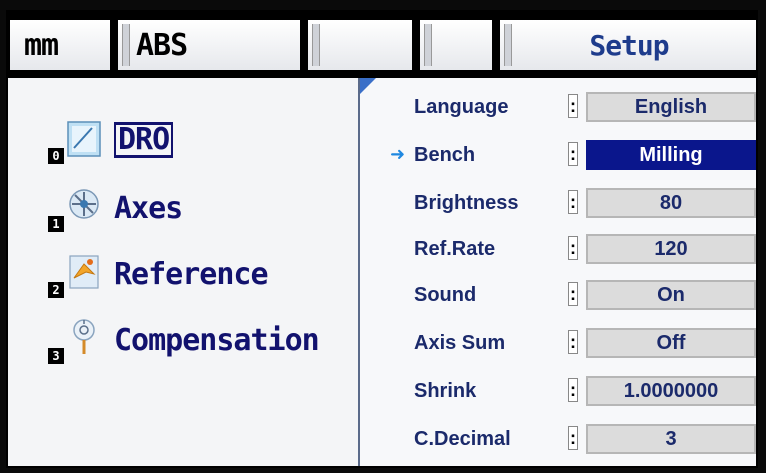 The width and height of the screenshot is (766, 473). What do you see at coordinates (558, 156) in the screenshot?
I see `setting-row-bench: ➜ Bench : Milling` at bounding box center [558, 156].